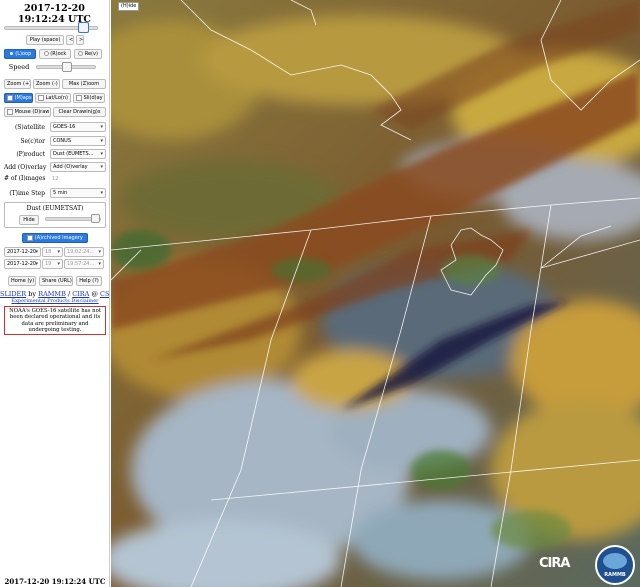 This screenshot has height=587, width=640. What do you see at coordinates (25, 167) in the screenshot?
I see `overlay-label: Add (O)verlay` at bounding box center [25, 167].